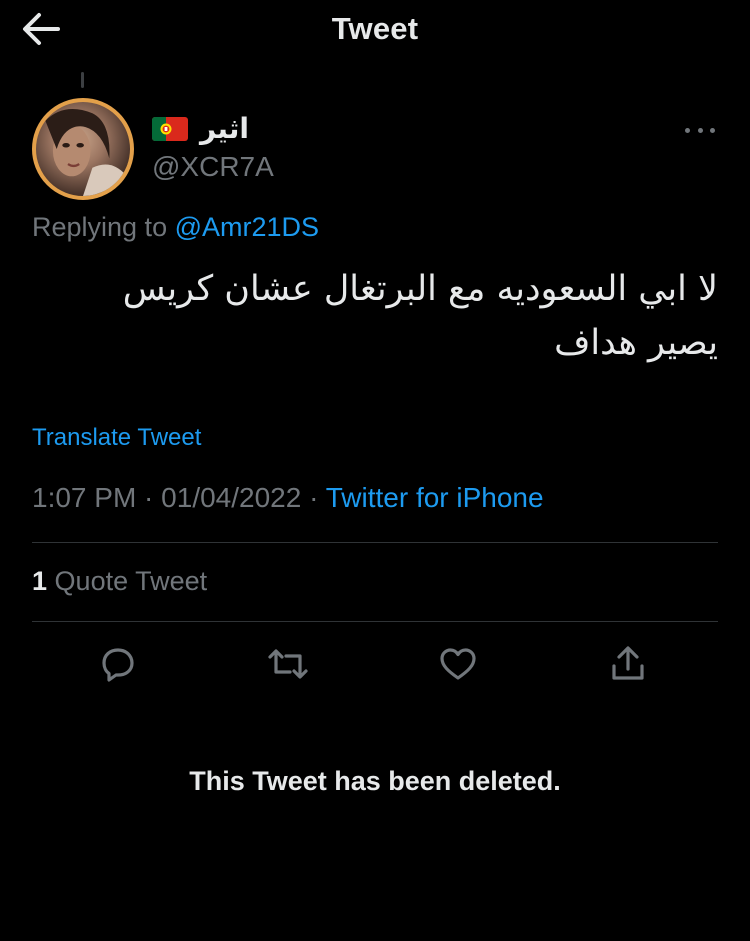  Describe the element at coordinates (247, 227) in the screenshot. I see `replying-to-mention: @Amr21DS` at that location.